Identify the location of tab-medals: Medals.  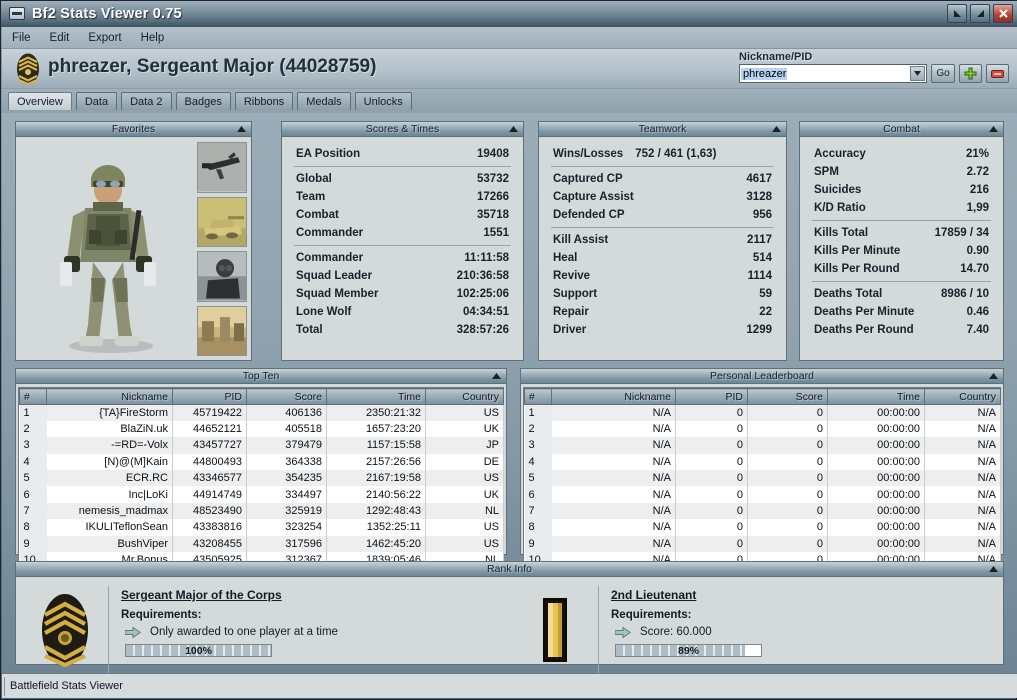
(324, 101).